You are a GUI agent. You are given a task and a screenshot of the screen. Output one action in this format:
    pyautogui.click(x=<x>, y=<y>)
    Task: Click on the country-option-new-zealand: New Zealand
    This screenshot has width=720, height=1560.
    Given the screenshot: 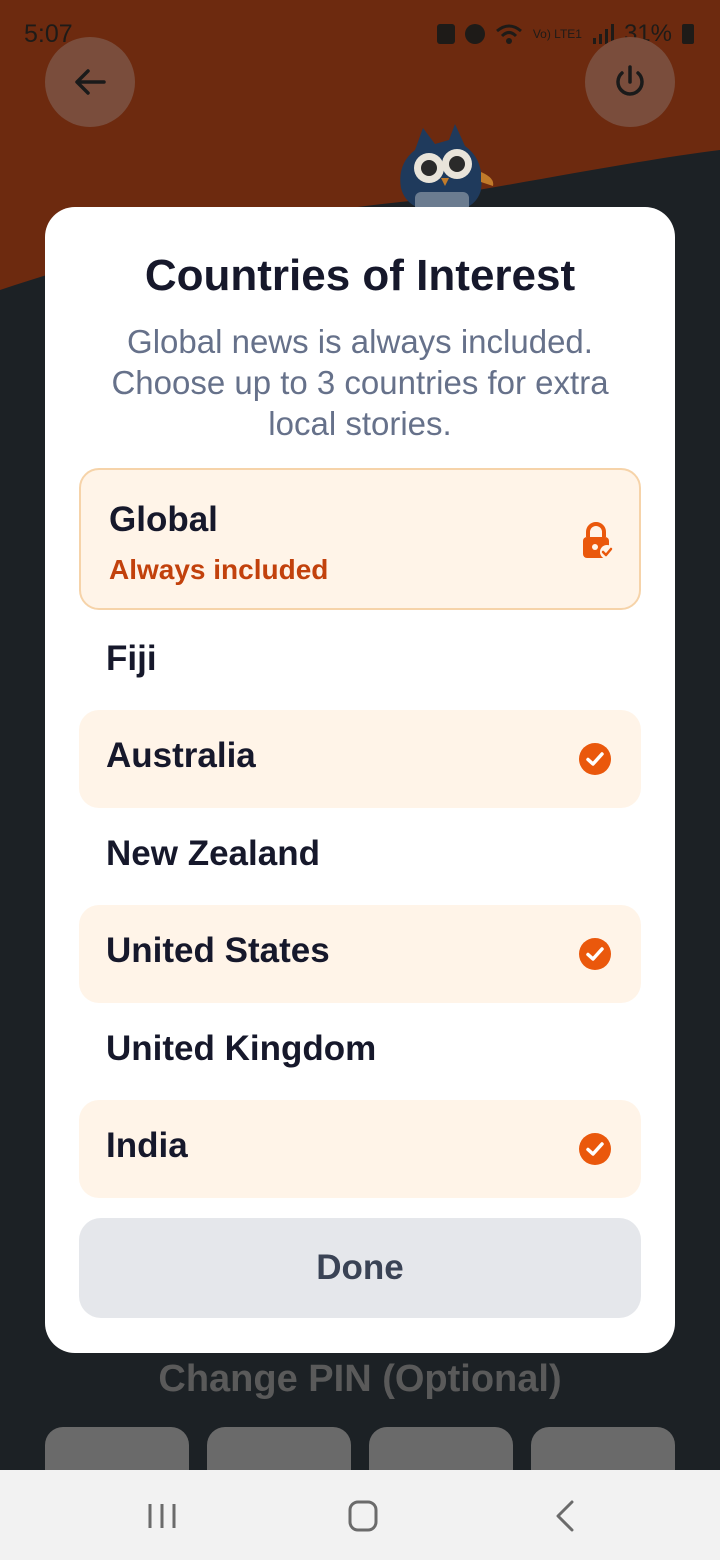 What is the action you would take?
    pyautogui.click(x=360, y=857)
    